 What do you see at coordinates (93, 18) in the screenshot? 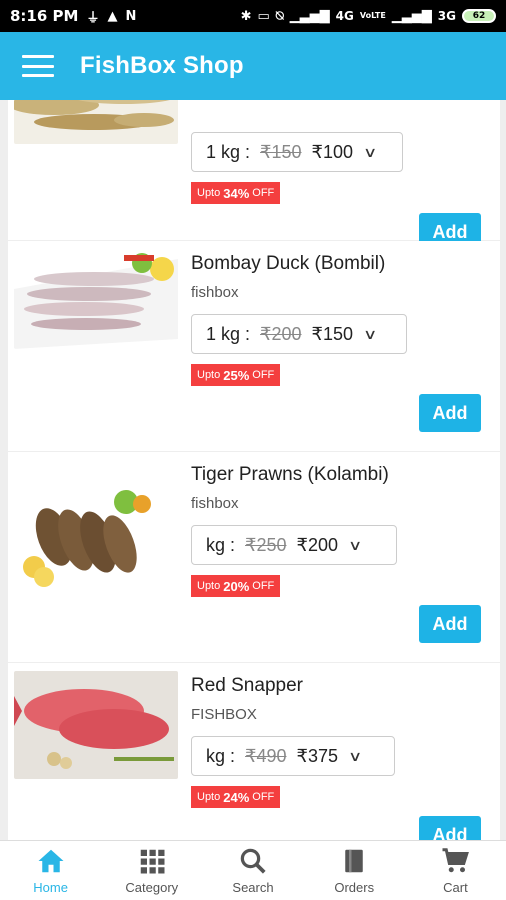
I see `usb-icon: ⏚` at bounding box center [93, 18].